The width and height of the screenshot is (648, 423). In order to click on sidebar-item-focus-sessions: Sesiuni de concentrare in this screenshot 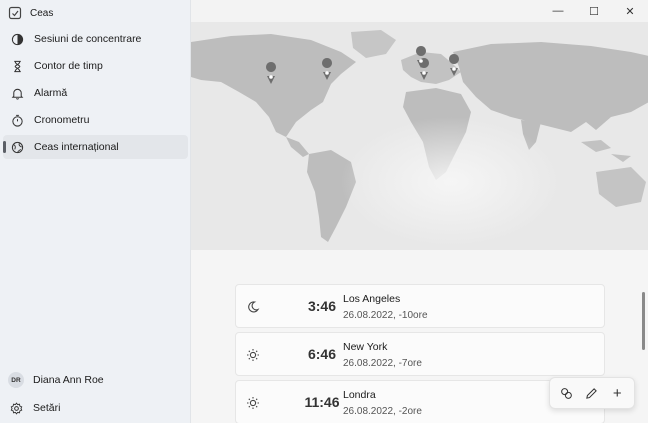, I will do `click(95, 39)`.